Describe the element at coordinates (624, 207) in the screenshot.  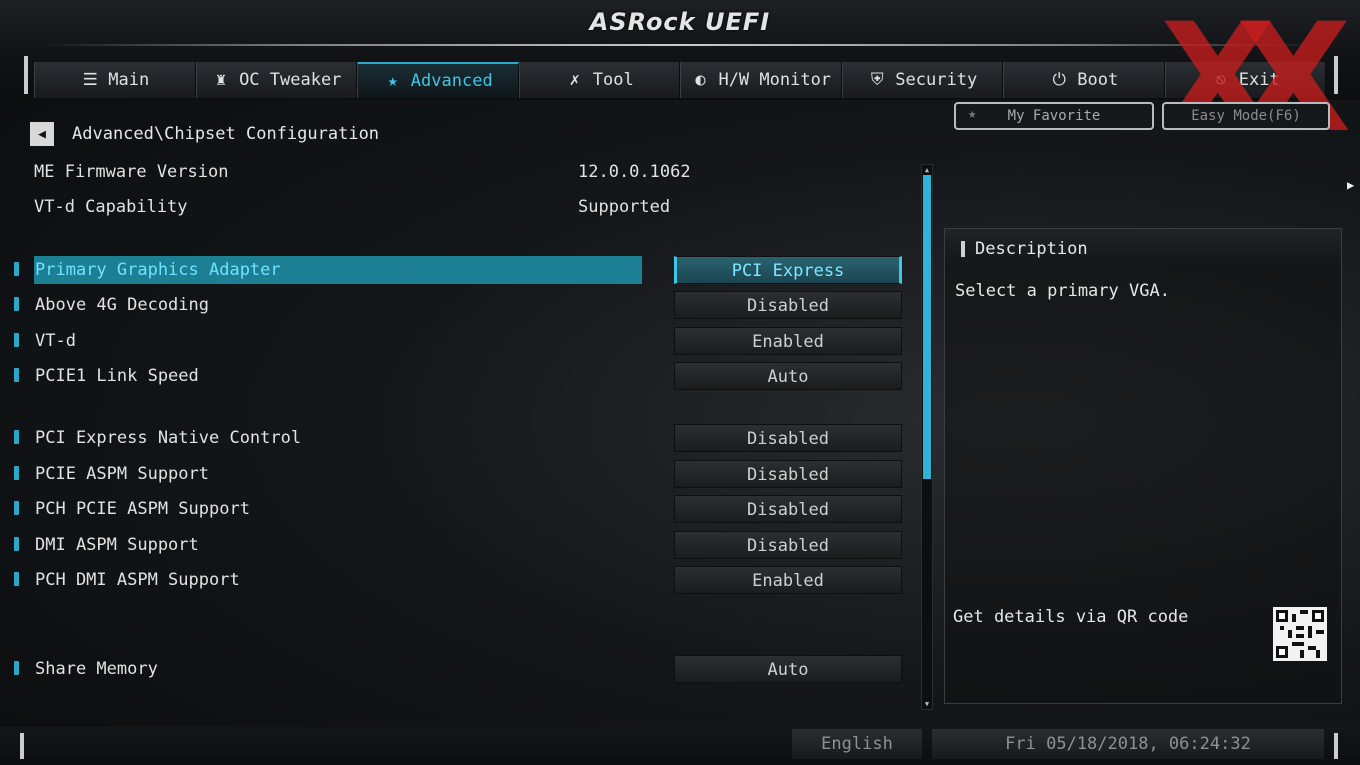
I see `info-value-vtd-capability: Supported` at that location.